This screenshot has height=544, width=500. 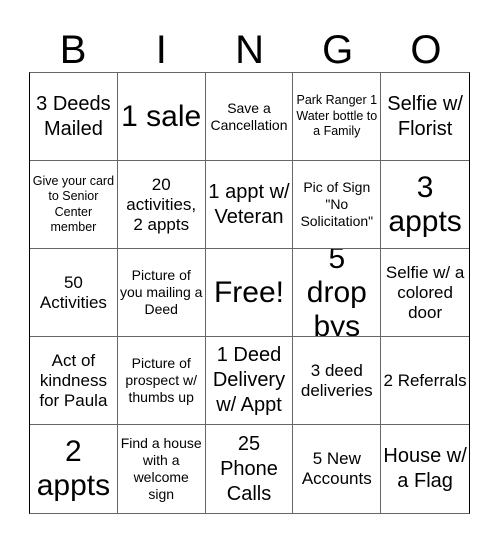 I want to click on bingo-cell: Give your card to Senior Center member, so click(x=74, y=205).